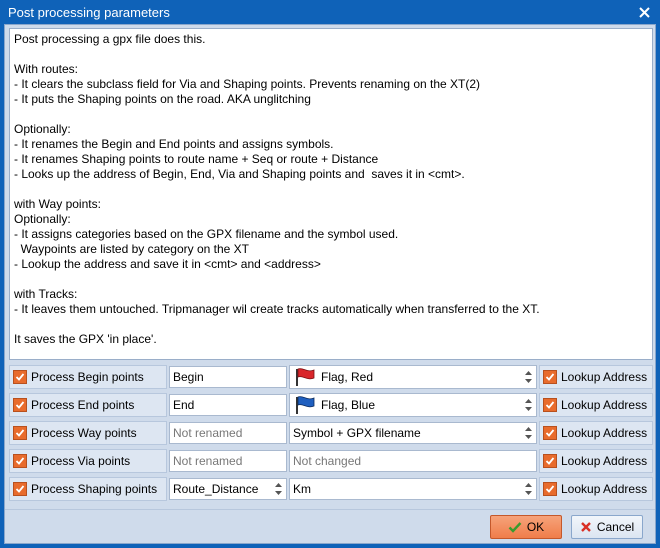 This screenshot has width=660, height=548. Describe the element at coordinates (228, 377) in the screenshot. I see `begin-name-input: Begin` at that location.